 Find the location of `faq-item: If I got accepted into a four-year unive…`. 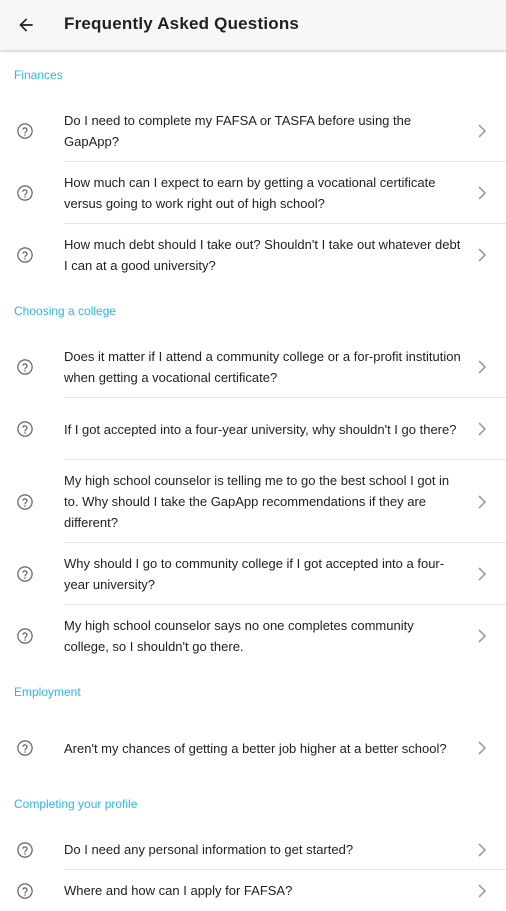

faq-item: If I got accepted into a four-year unive… is located at coordinates (253, 429).